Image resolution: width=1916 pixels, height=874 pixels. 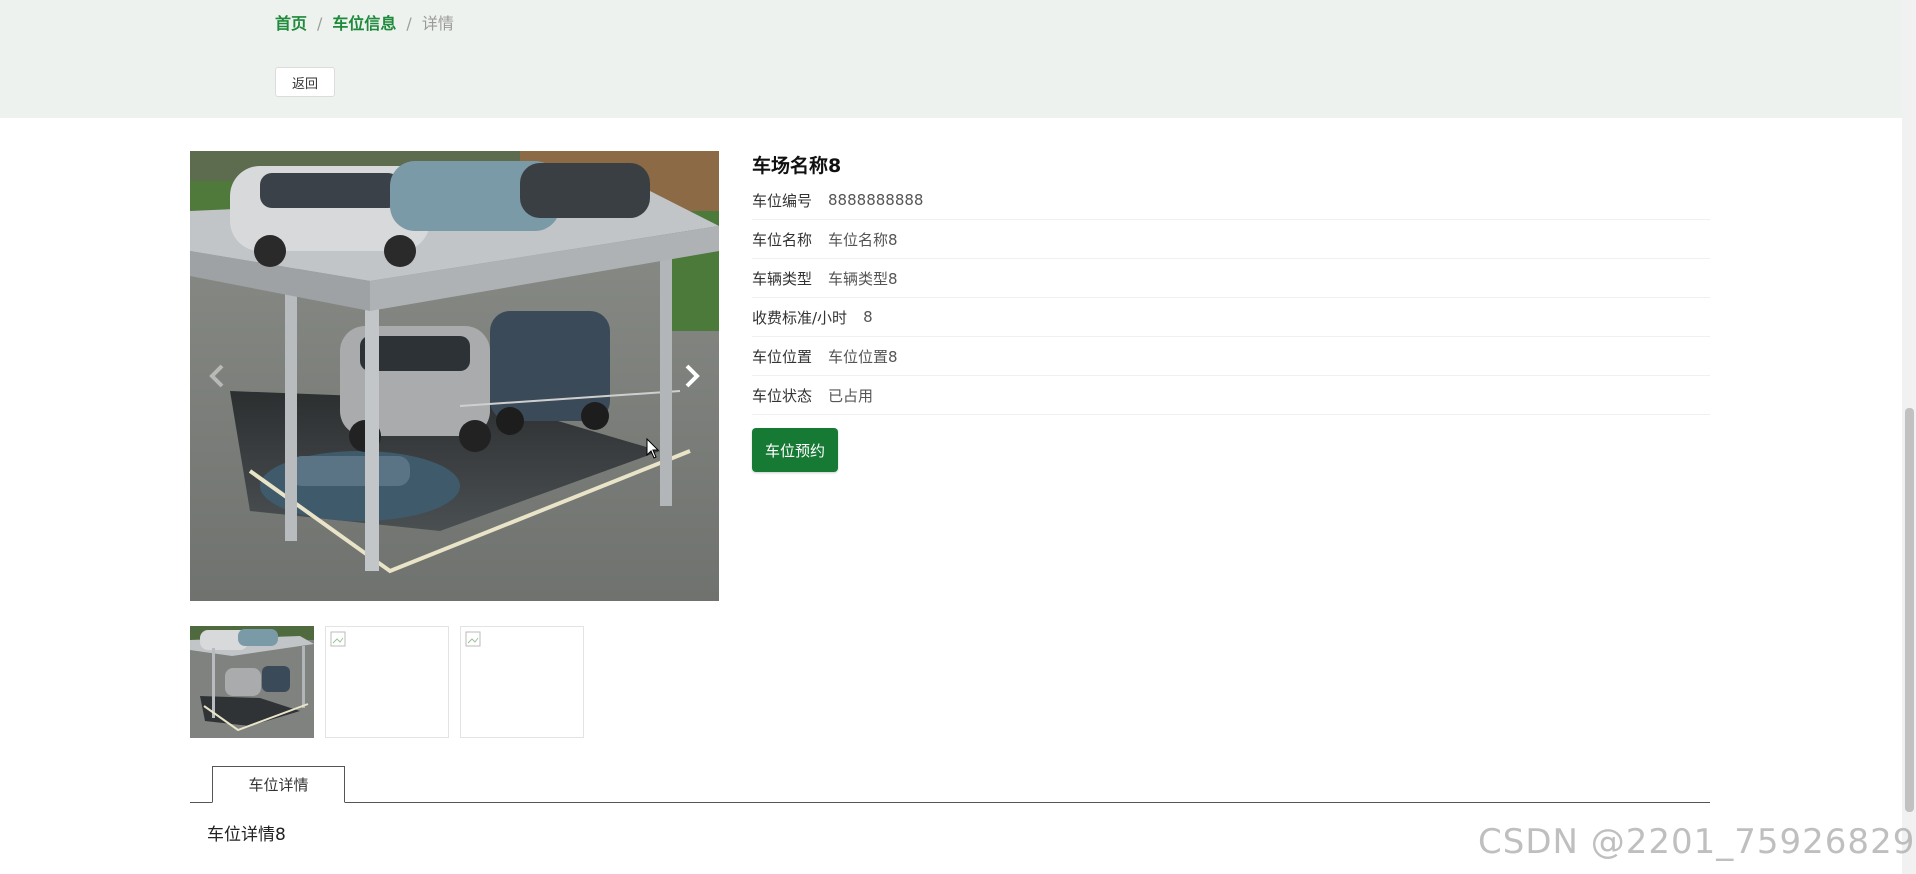 What do you see at coordinates (305, 82) in the screenshot?
I see `back-button: 返回` at bounding box center [305, 82].